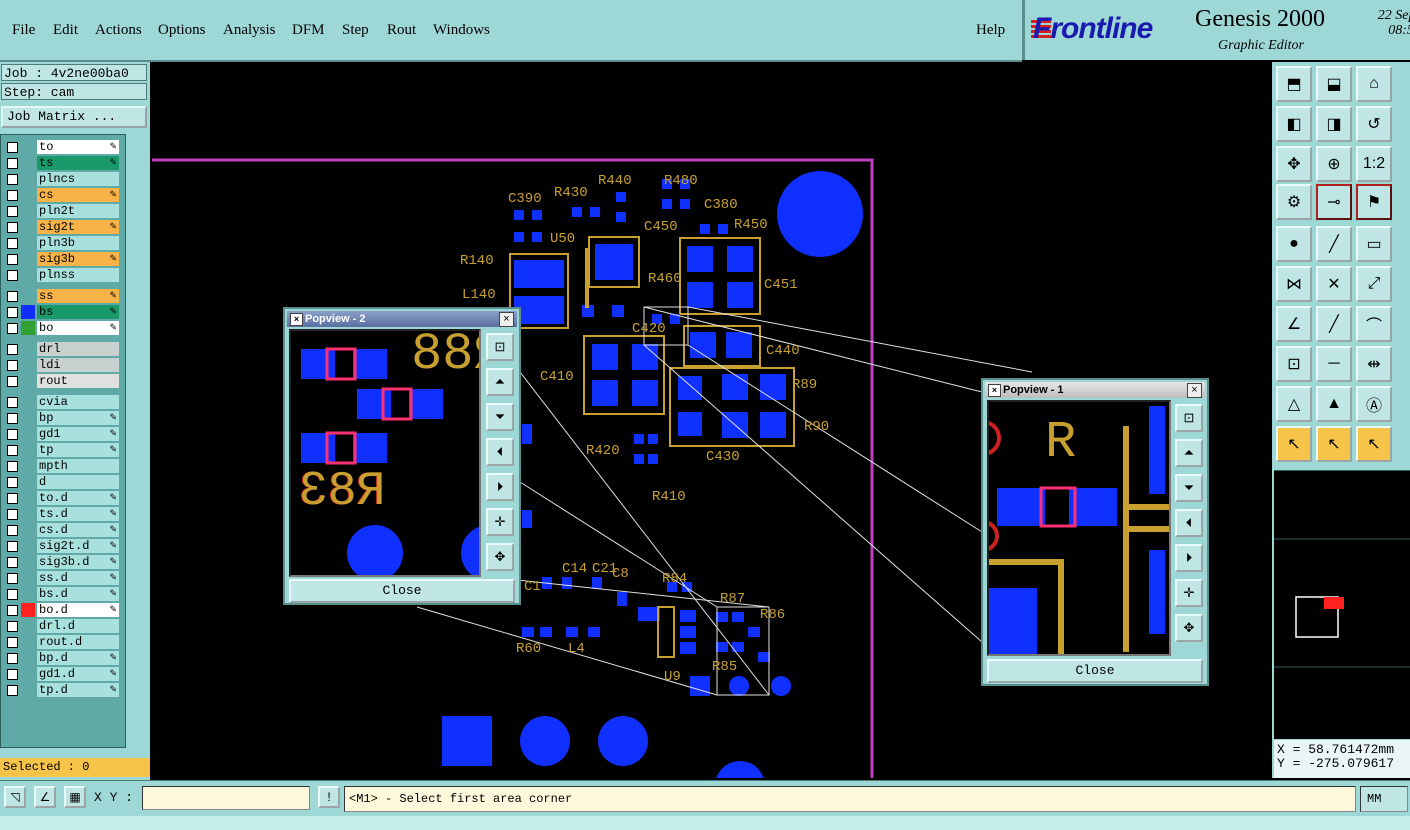 The height and width of the screenshot is (830, 1410). Describe the element at coordinates (1374, 124) in the screenshot. I see `undo-view-icon: ↺` at that location.